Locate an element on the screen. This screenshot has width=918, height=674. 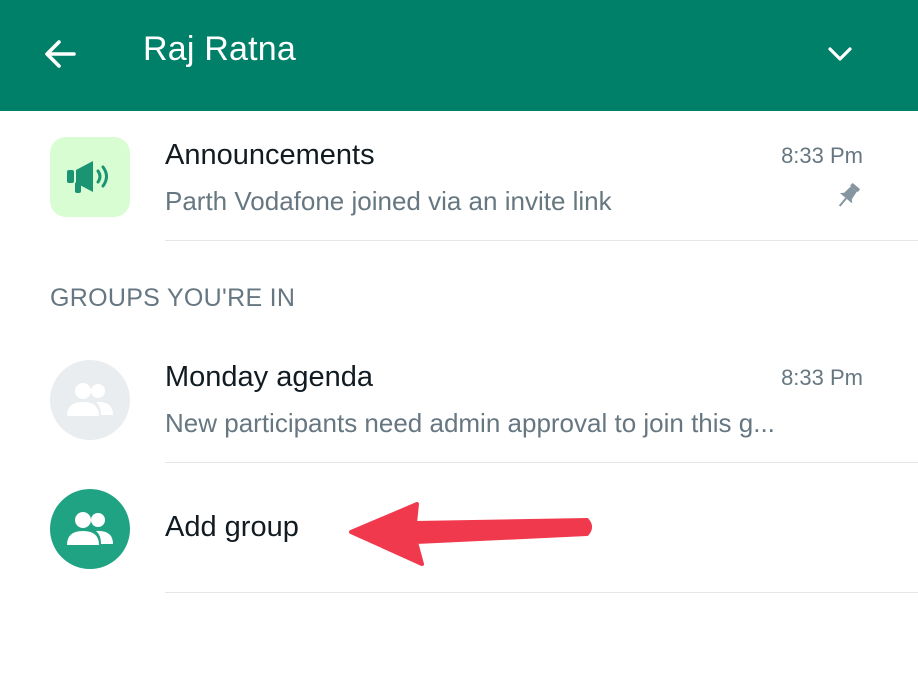
add-group-label: Add group is located at coordinates (232, 527).